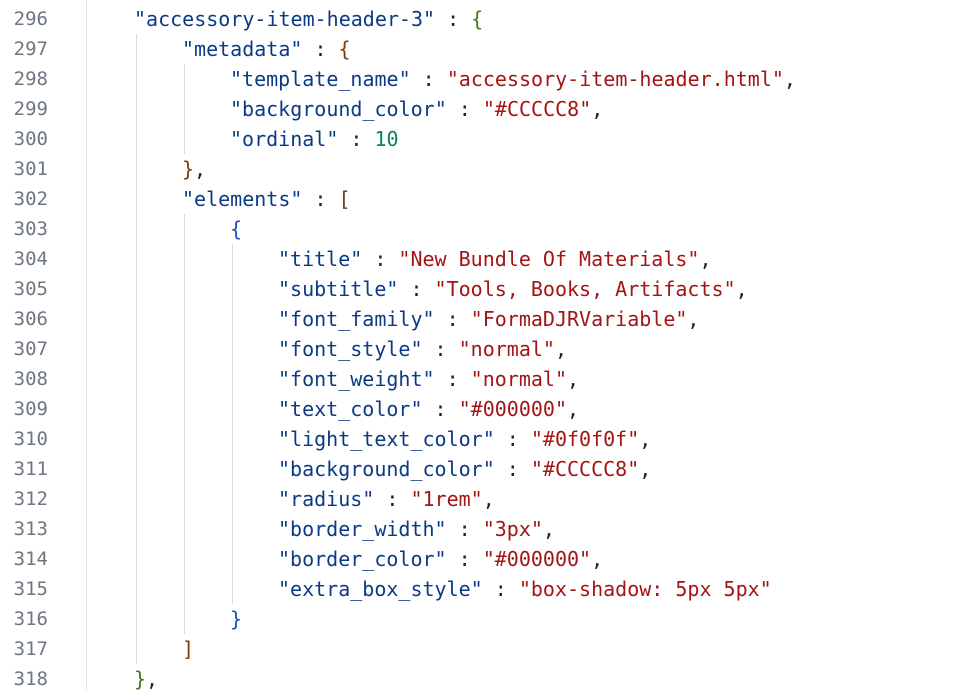  What do you see at coordinates (356, 379) in the screenshot?
I see `code-token: "font_weight"` at bounding box center [356, 379].